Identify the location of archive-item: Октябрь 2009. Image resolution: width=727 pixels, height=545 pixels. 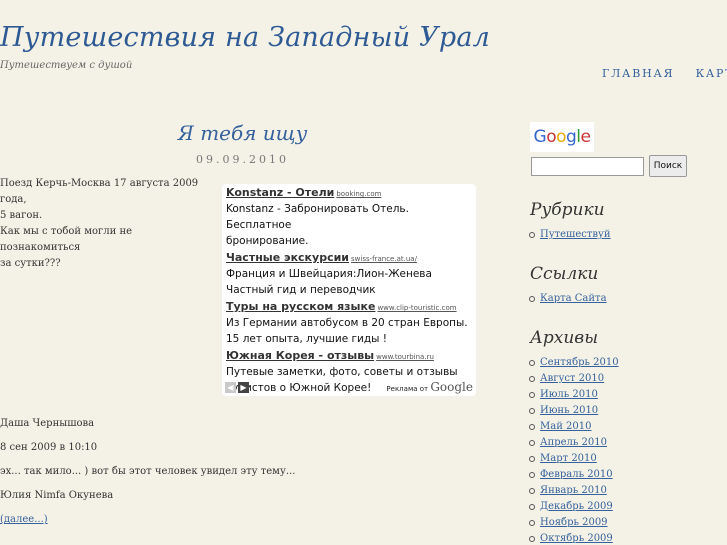
(574, 538).